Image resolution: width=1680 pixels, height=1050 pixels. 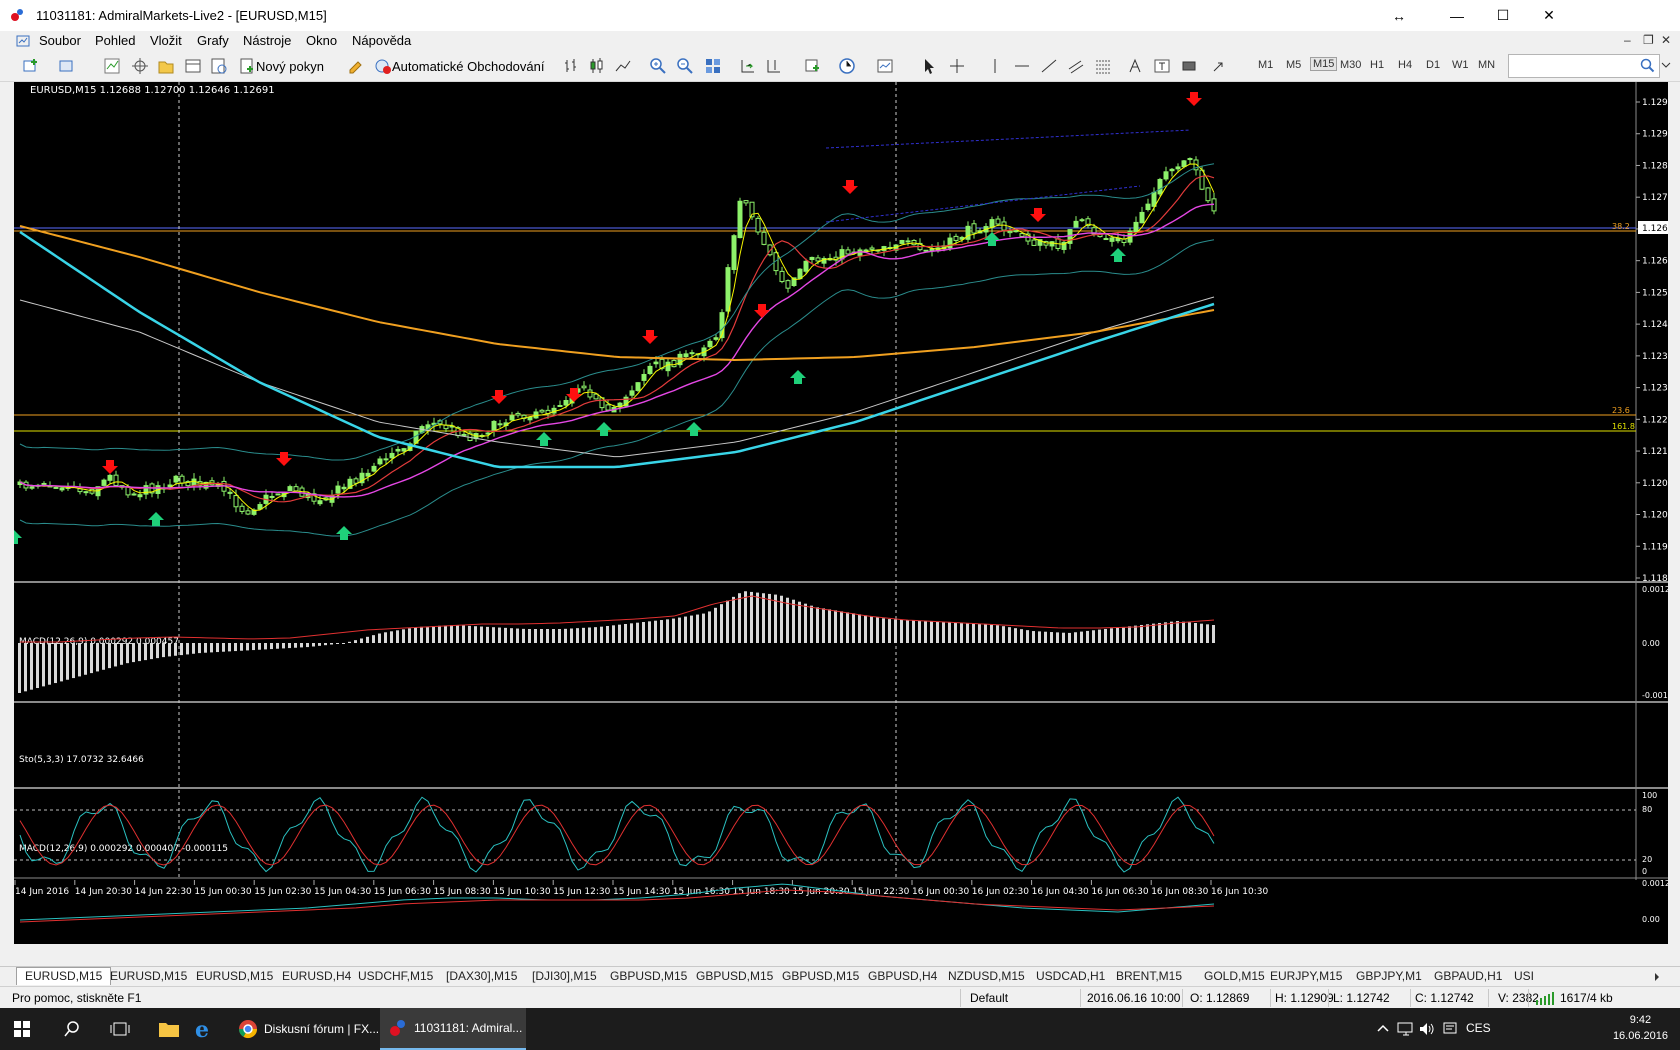 What do you see at coordinates (1103, 66) in the screenshot?
I see `fibonacci-icon` at bounding box center [1103, 66].